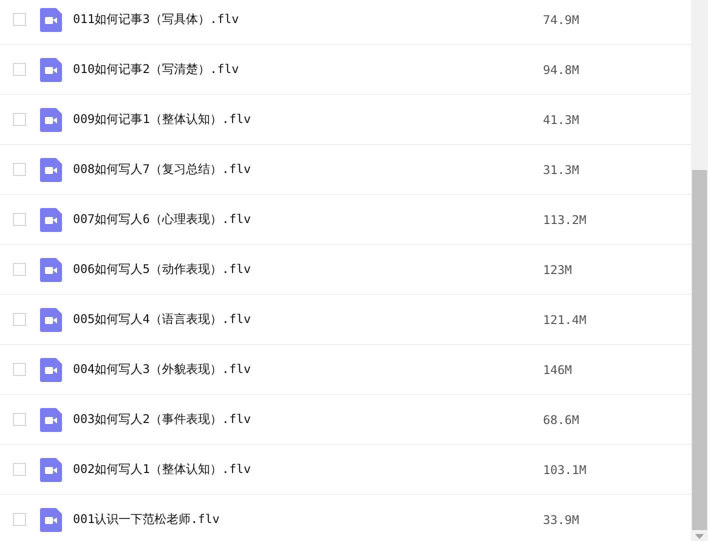 Image resolution: width=708 pixels, height=541 pixels. Describe the element at coordinates (557, 269) in the screenshot. I see `file-size: 123M` at that location.